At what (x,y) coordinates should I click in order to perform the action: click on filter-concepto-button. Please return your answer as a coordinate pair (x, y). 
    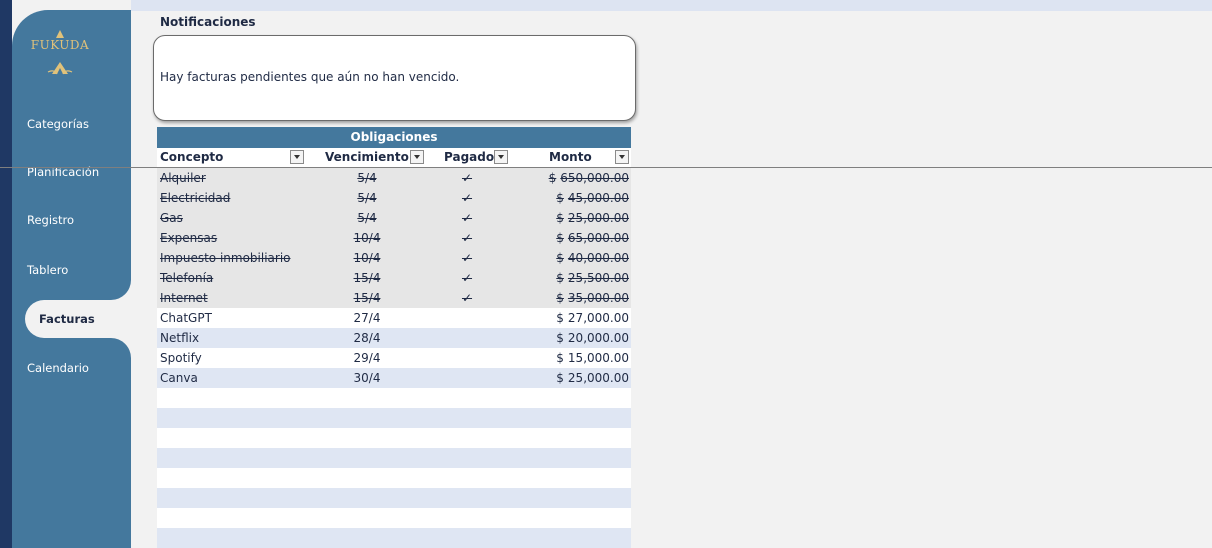
    Looking at the image, I should click on (297, 157).